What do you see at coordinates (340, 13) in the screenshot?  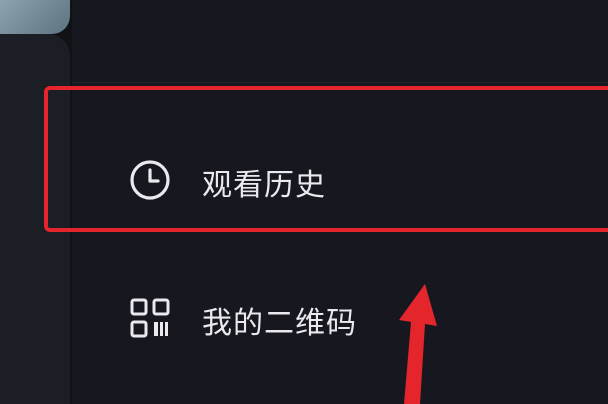 I see `menu-item-partial-top` at bounding box center [340, 13].